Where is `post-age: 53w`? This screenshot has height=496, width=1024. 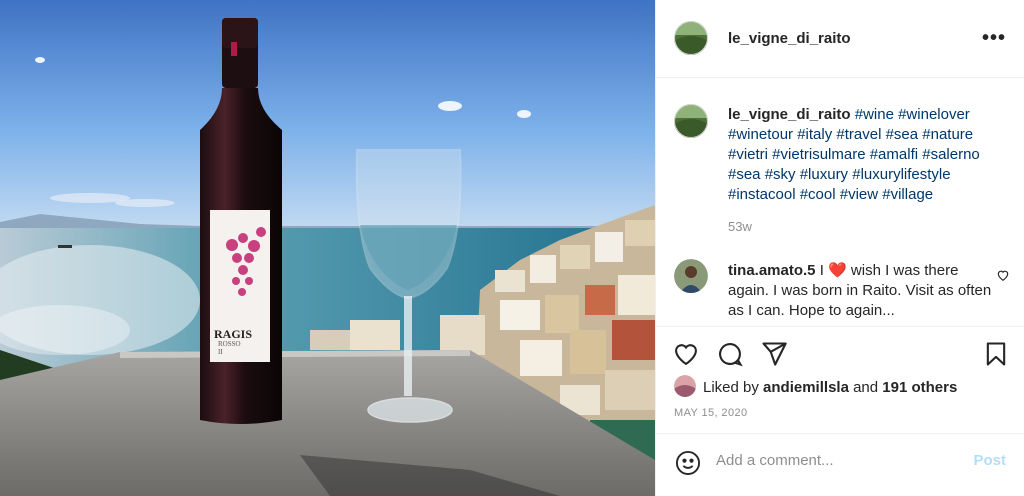 post-age: 53w is located at coordinates (740, 226).